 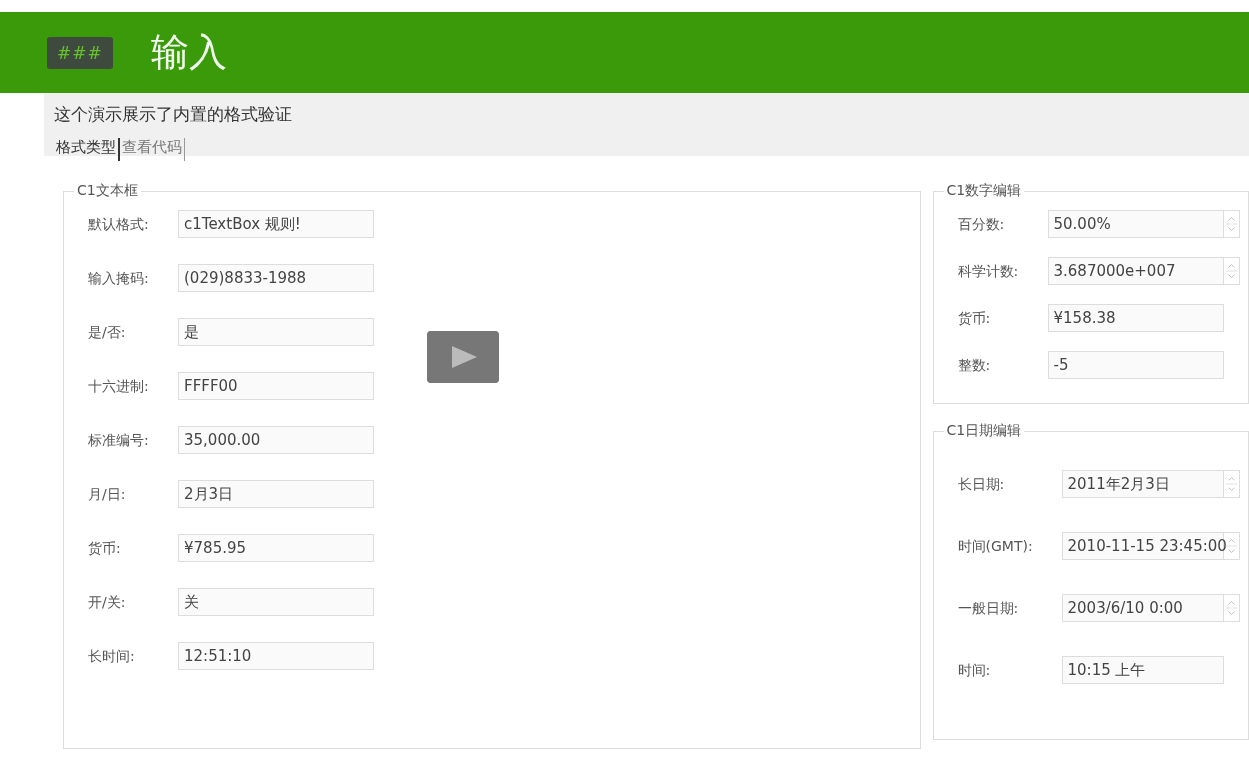 What do you see at coordinates (1142, 484) in the screenshot?
I see `input-field: 2011年2月3日` at bounding box center [1142, 484].